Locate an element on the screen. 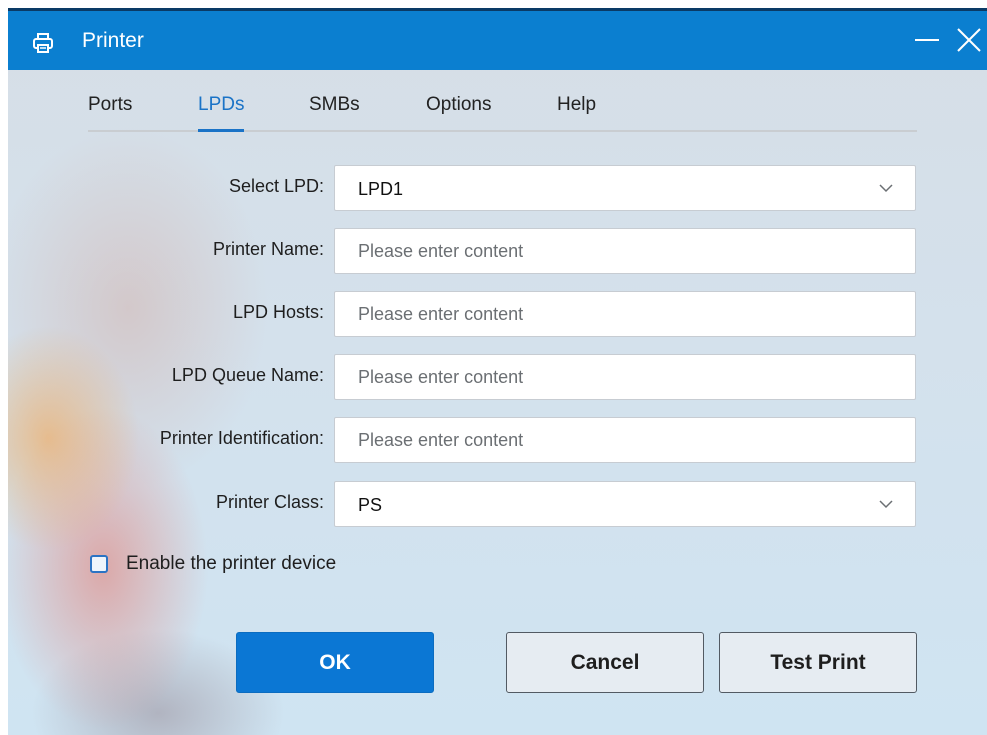  ok-button: OK is located at coordinates (335, 662).